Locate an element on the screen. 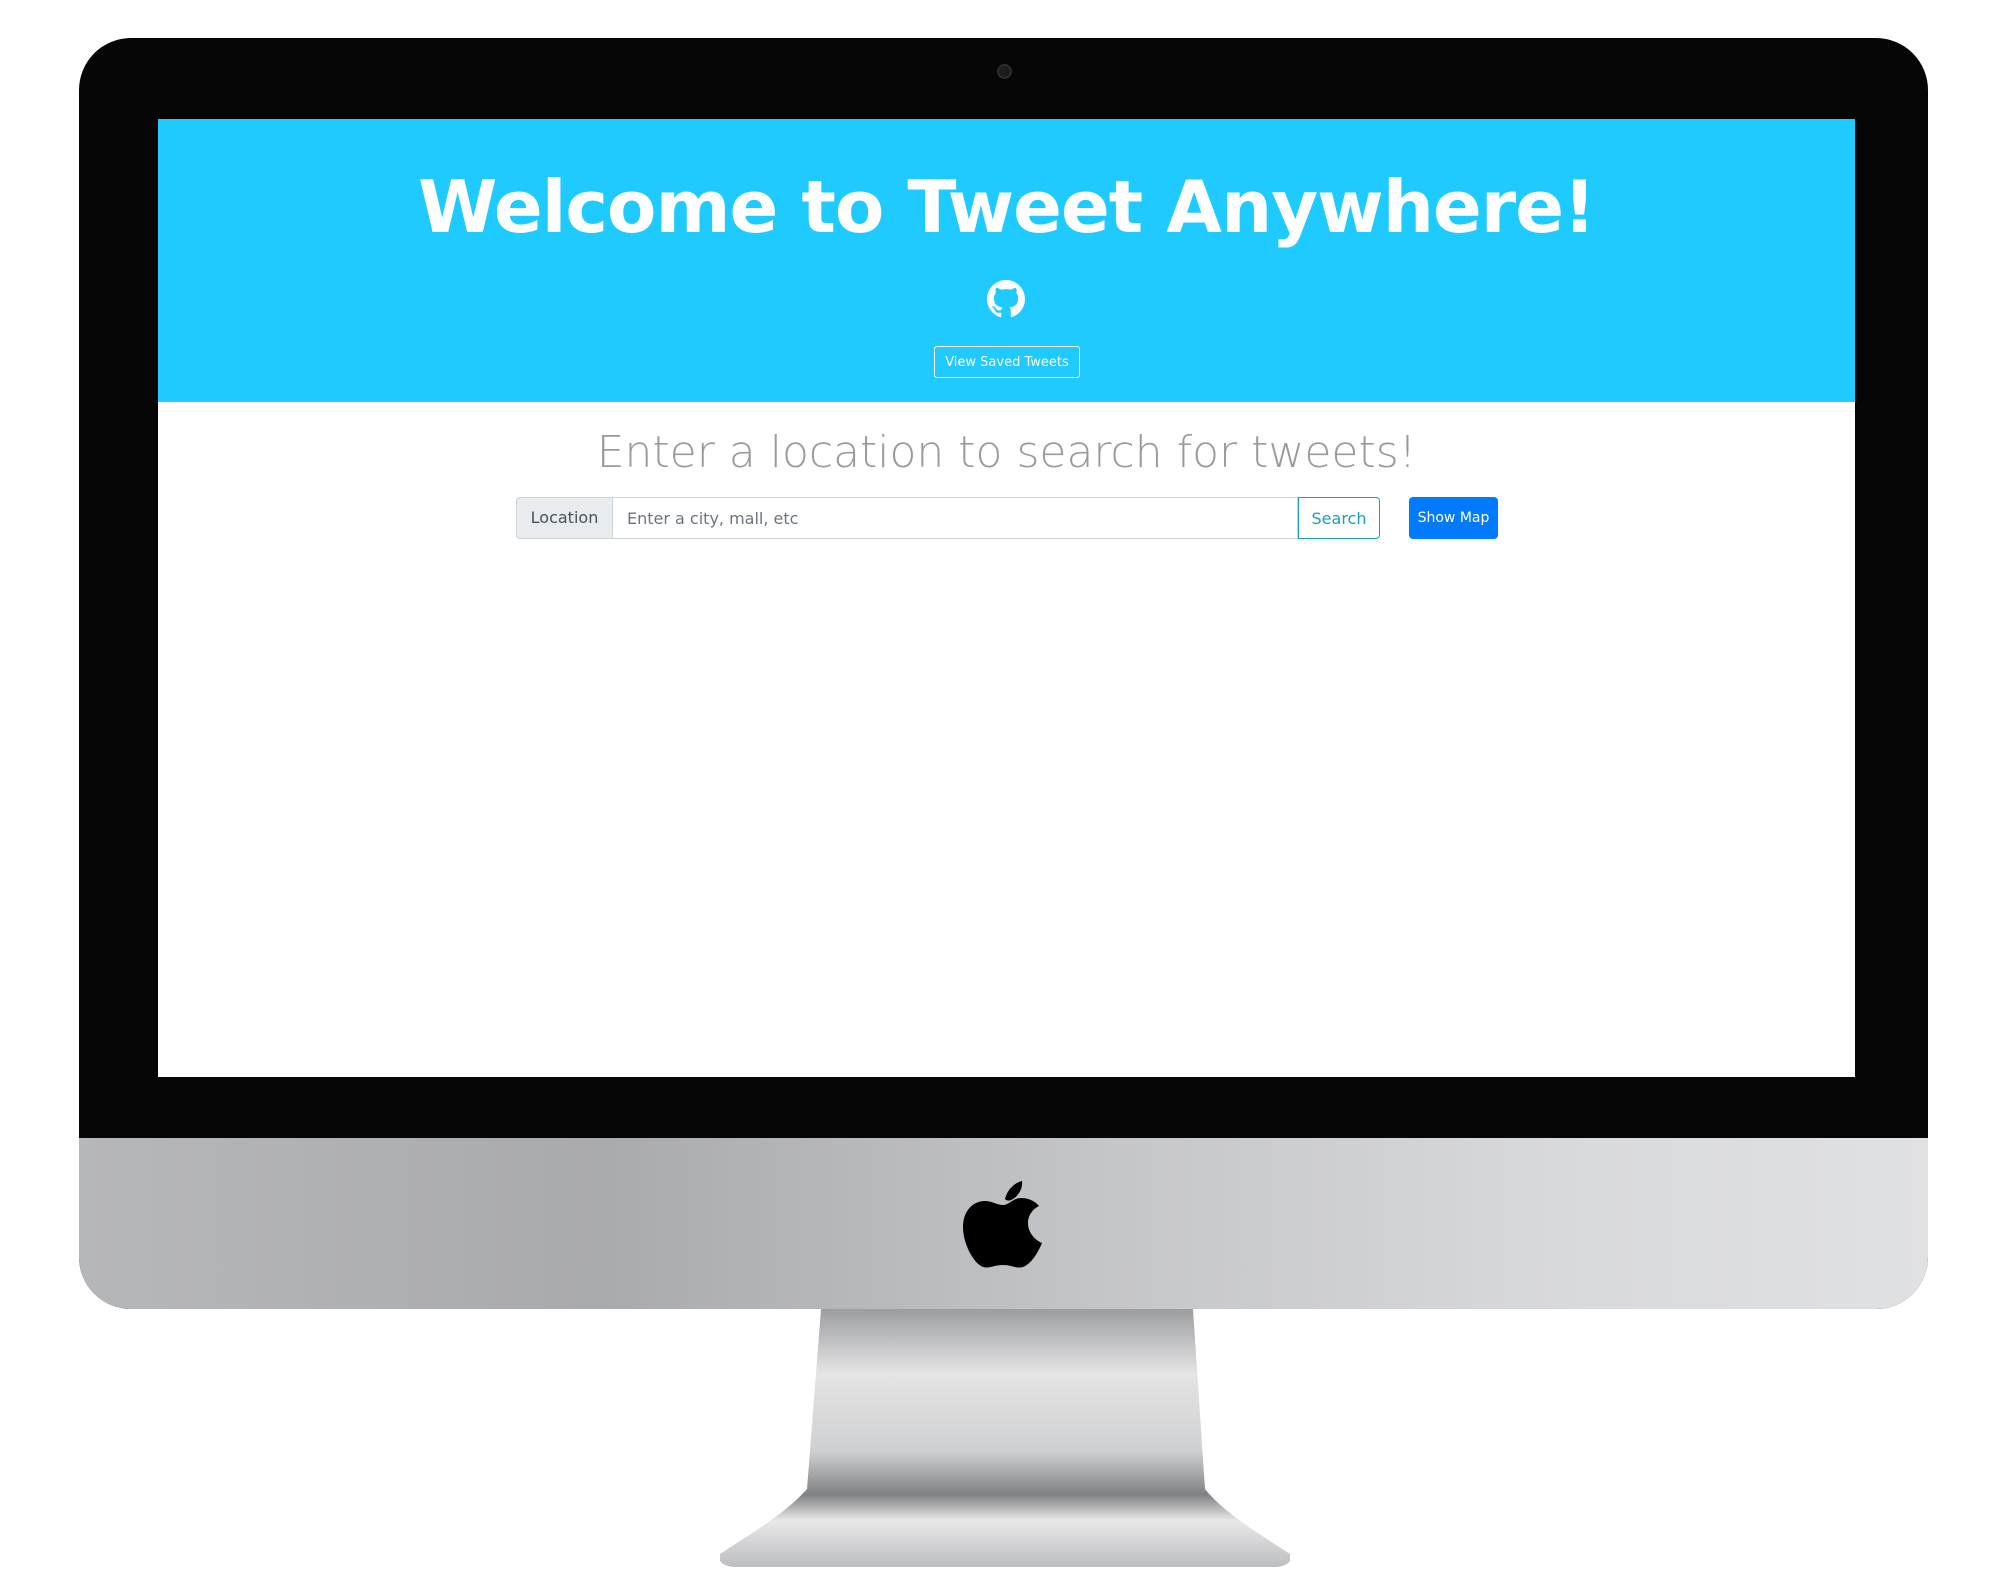 The height and width of the screenshot is (1596, 2000). show-map-button: Show Map is located at coordinates (1453, 518).